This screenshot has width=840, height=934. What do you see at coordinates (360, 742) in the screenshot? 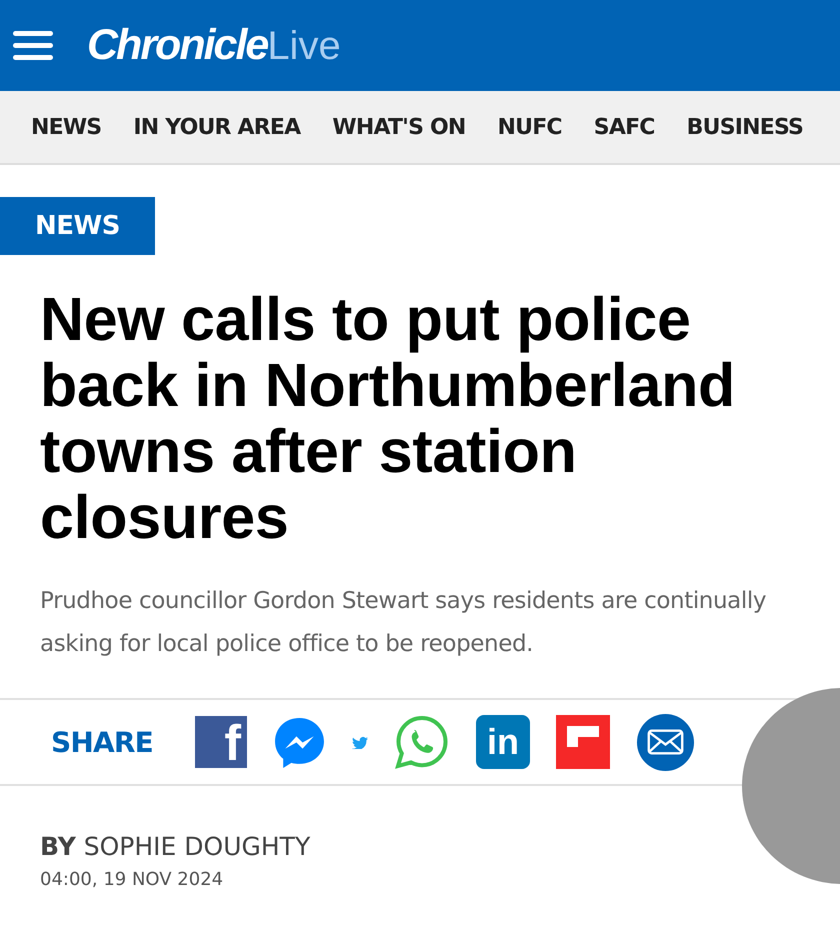
I see `bird-icon` at bounding box center [360, 742].